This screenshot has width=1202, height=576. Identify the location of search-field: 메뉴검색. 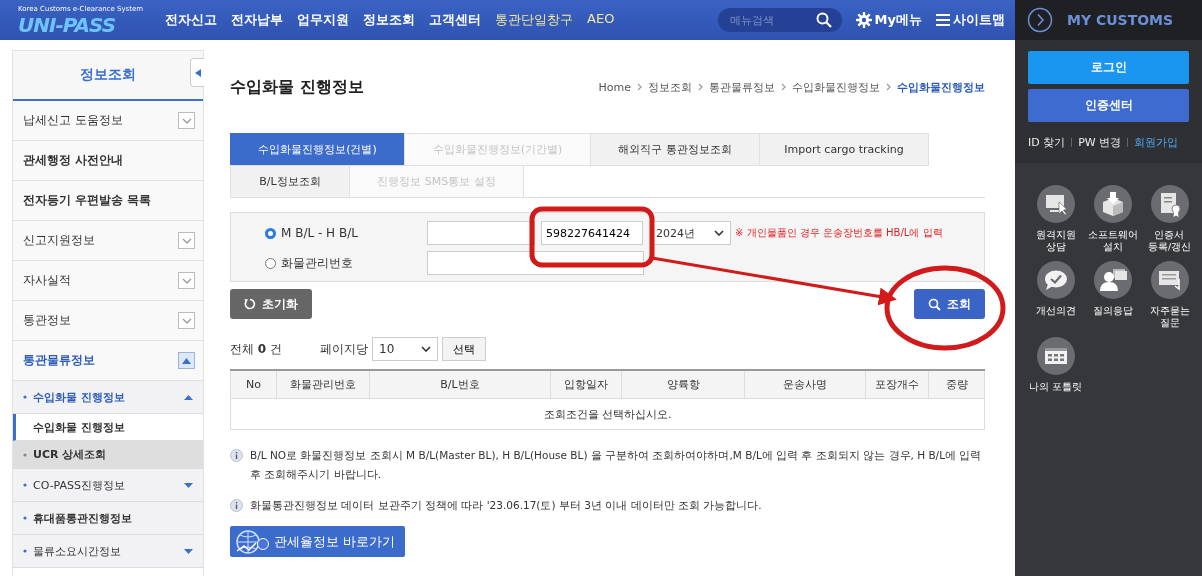
(779, 20).